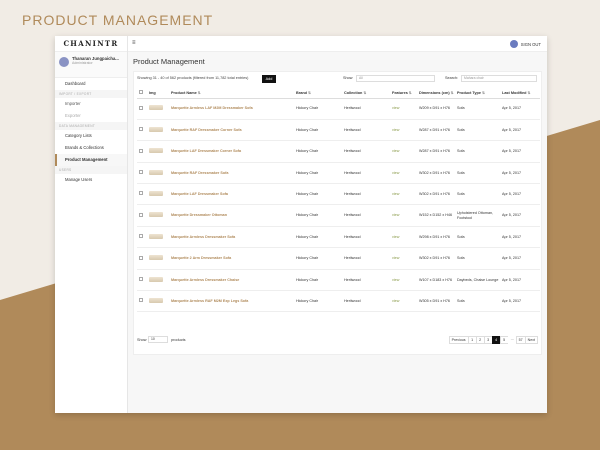 The image size is (600, 450). What do you see at coordinates (178, 340) in the screenshot?
I see `footer-products-label: products` at bounding box center [178, 340].